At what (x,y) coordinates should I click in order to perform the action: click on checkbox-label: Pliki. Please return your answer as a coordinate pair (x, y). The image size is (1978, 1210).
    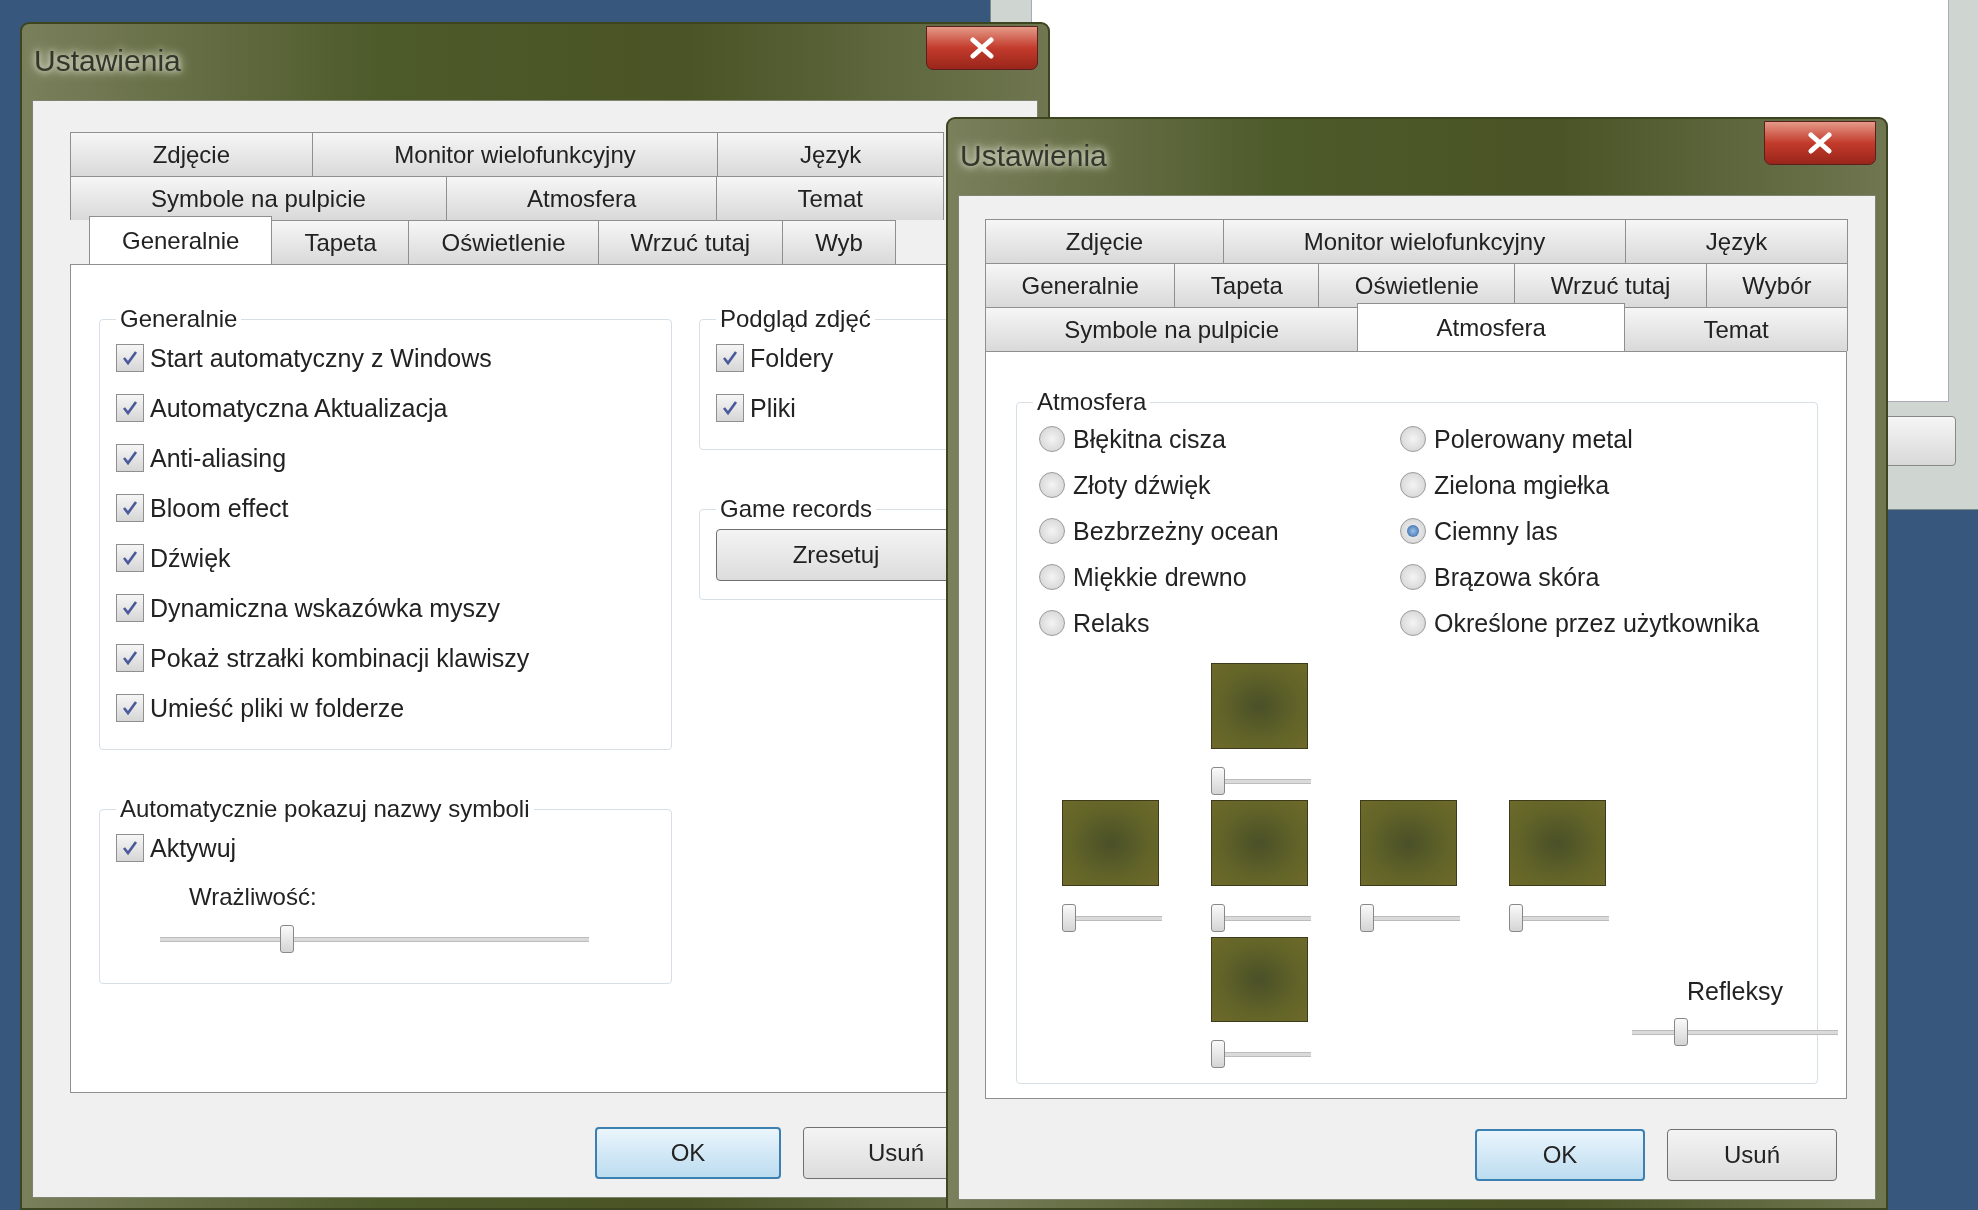
    Looking at the image, I should click on (773, 408).